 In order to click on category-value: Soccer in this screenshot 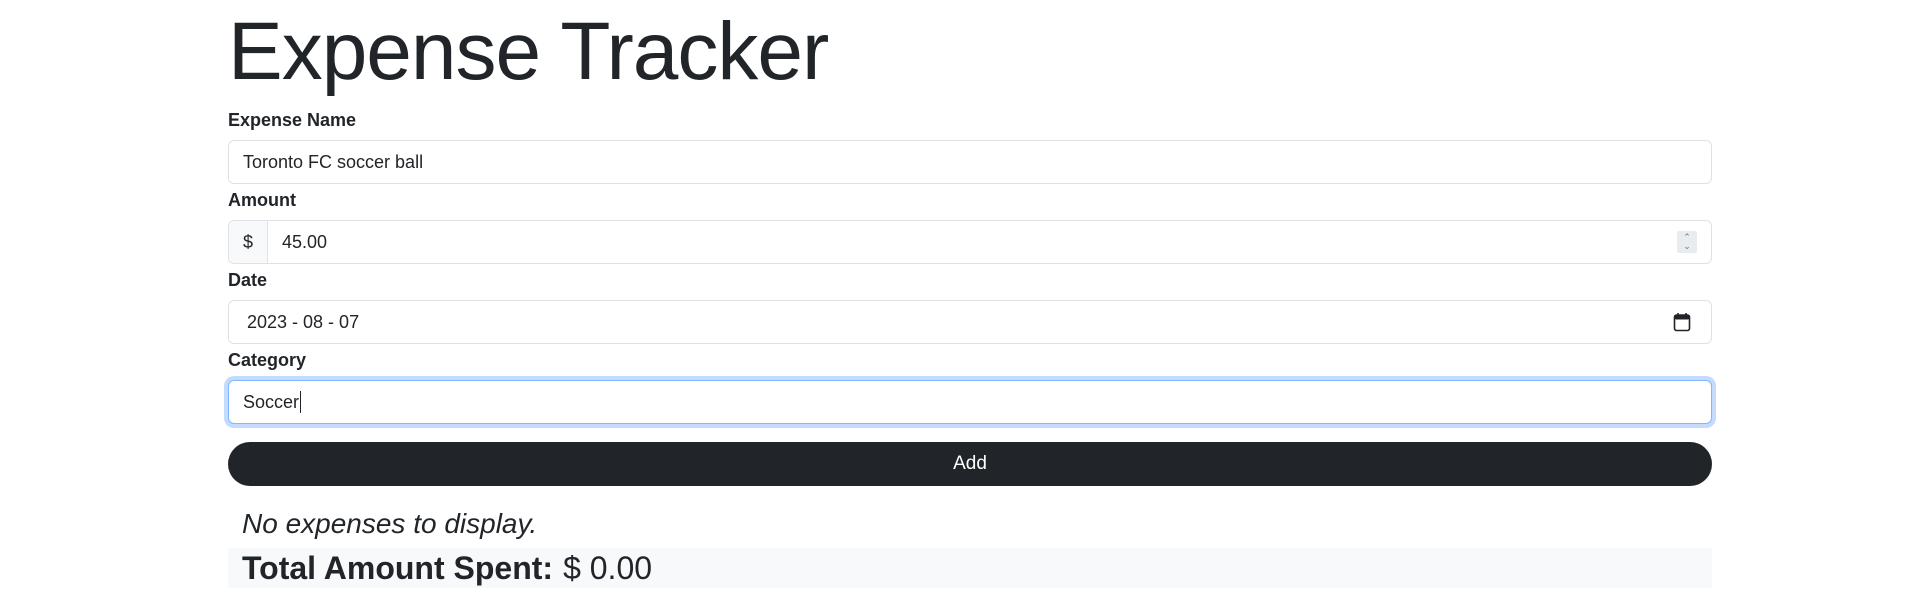, I will do `click(271, 401)`.